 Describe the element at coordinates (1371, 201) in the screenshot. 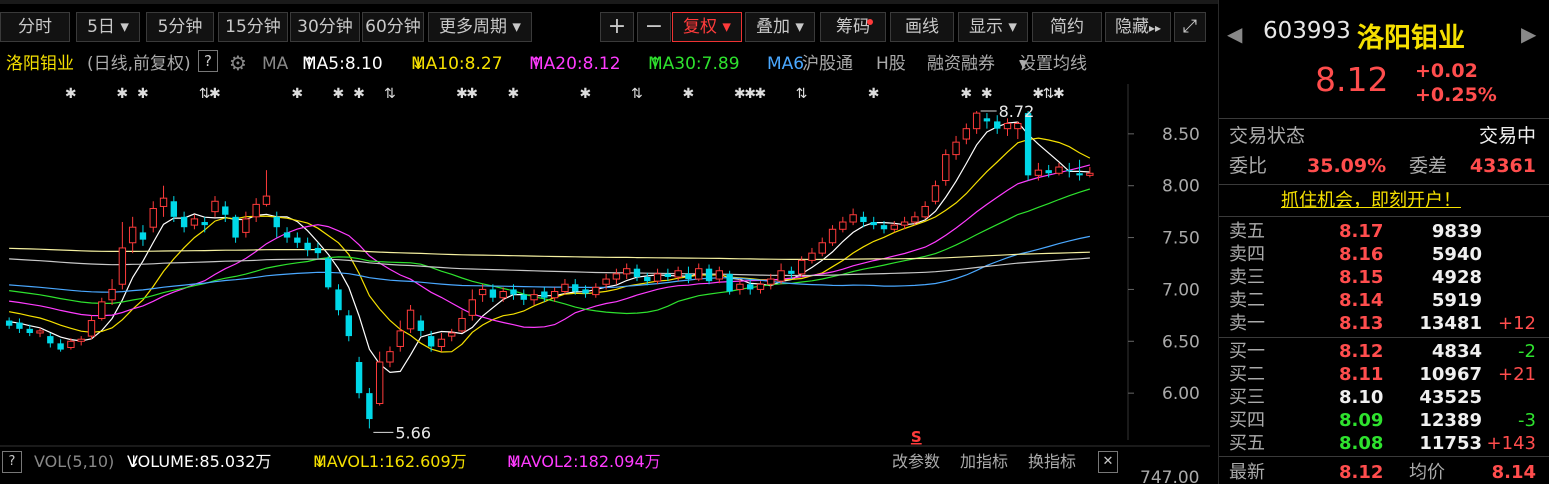

I see `open-account-link: 抓住机会，即刻开户！` at that location.